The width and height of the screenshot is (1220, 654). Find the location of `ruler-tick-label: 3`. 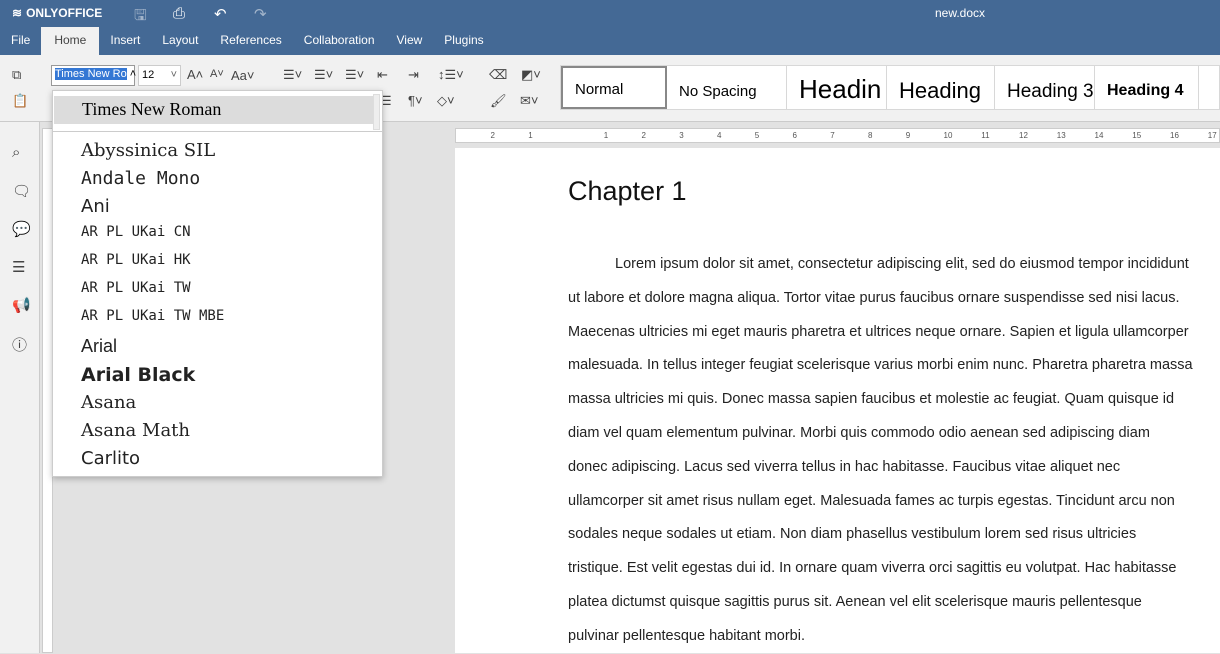

ruler-tick-label: 3 is located at coordinates (681, 135).